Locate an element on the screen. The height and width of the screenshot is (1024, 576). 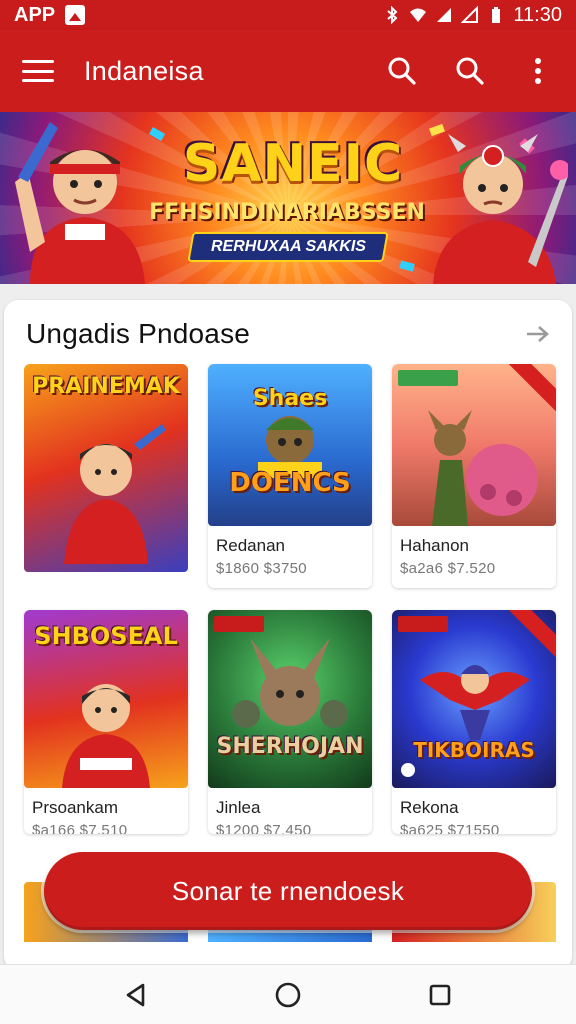
recents-button is located at coordinates (440, 995).